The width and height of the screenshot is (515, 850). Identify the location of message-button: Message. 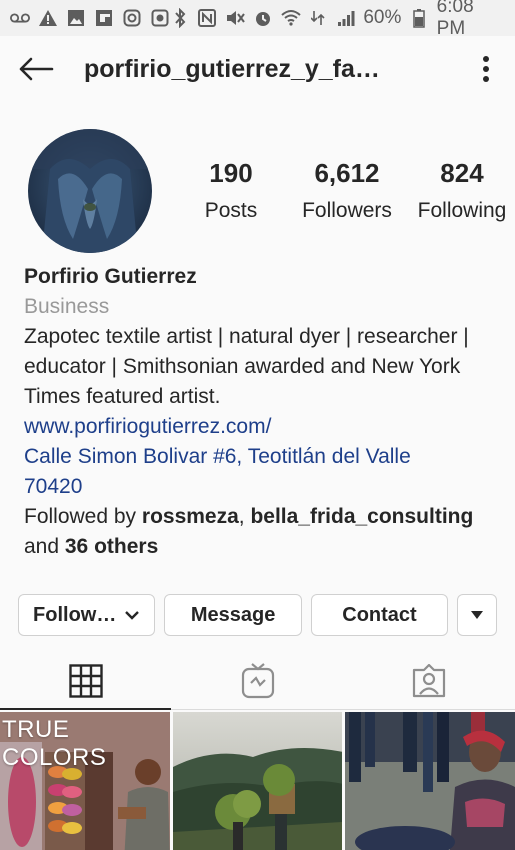
(233, 615).